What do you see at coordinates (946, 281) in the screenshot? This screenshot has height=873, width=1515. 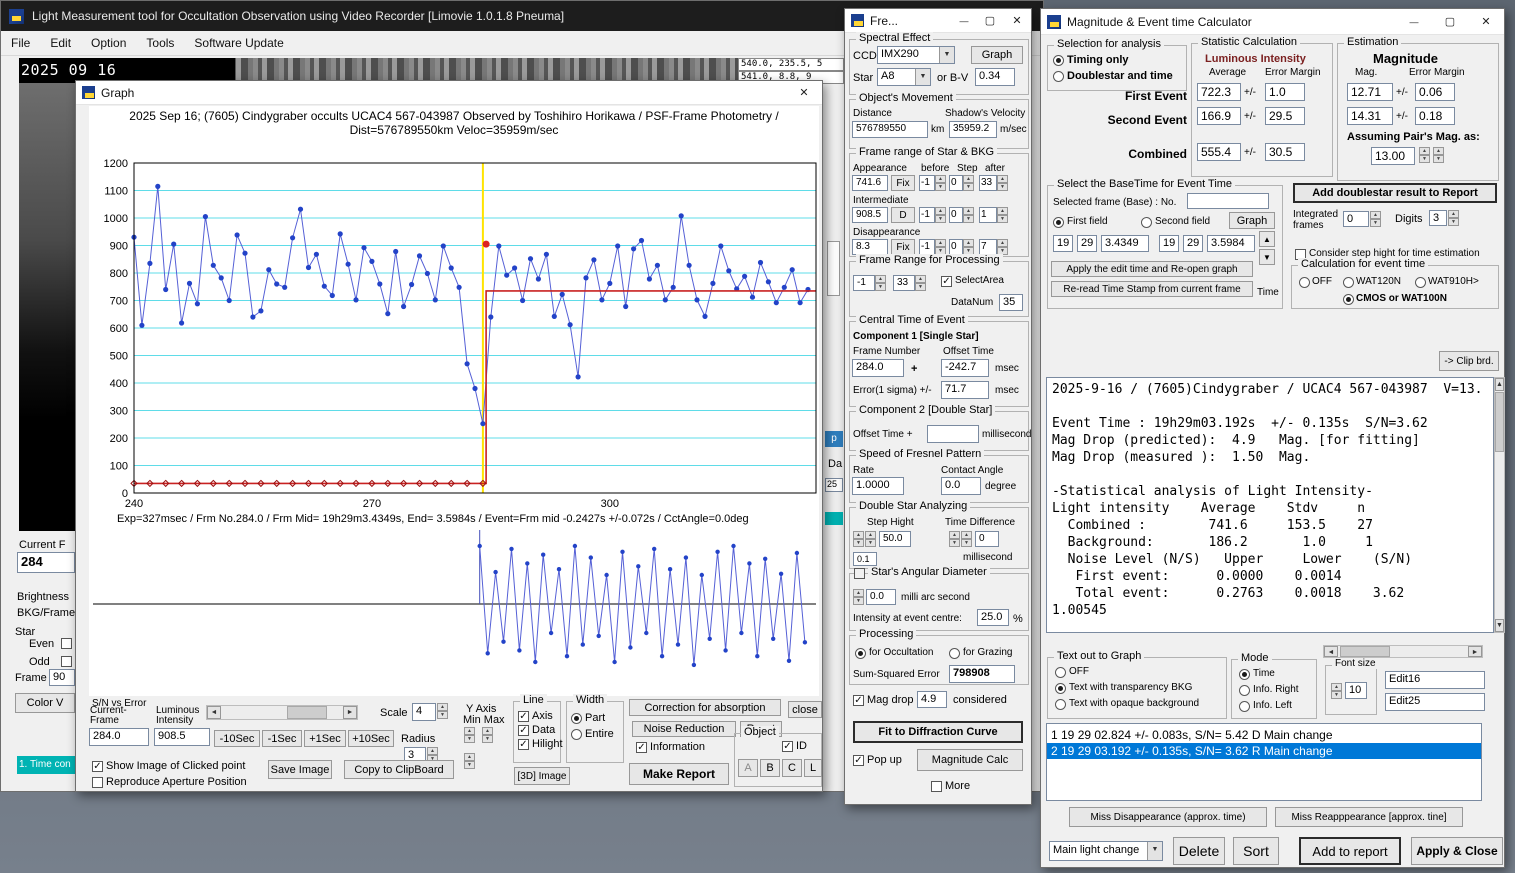 I see `selectarea-checkbox` at bounding box center [946, 281].